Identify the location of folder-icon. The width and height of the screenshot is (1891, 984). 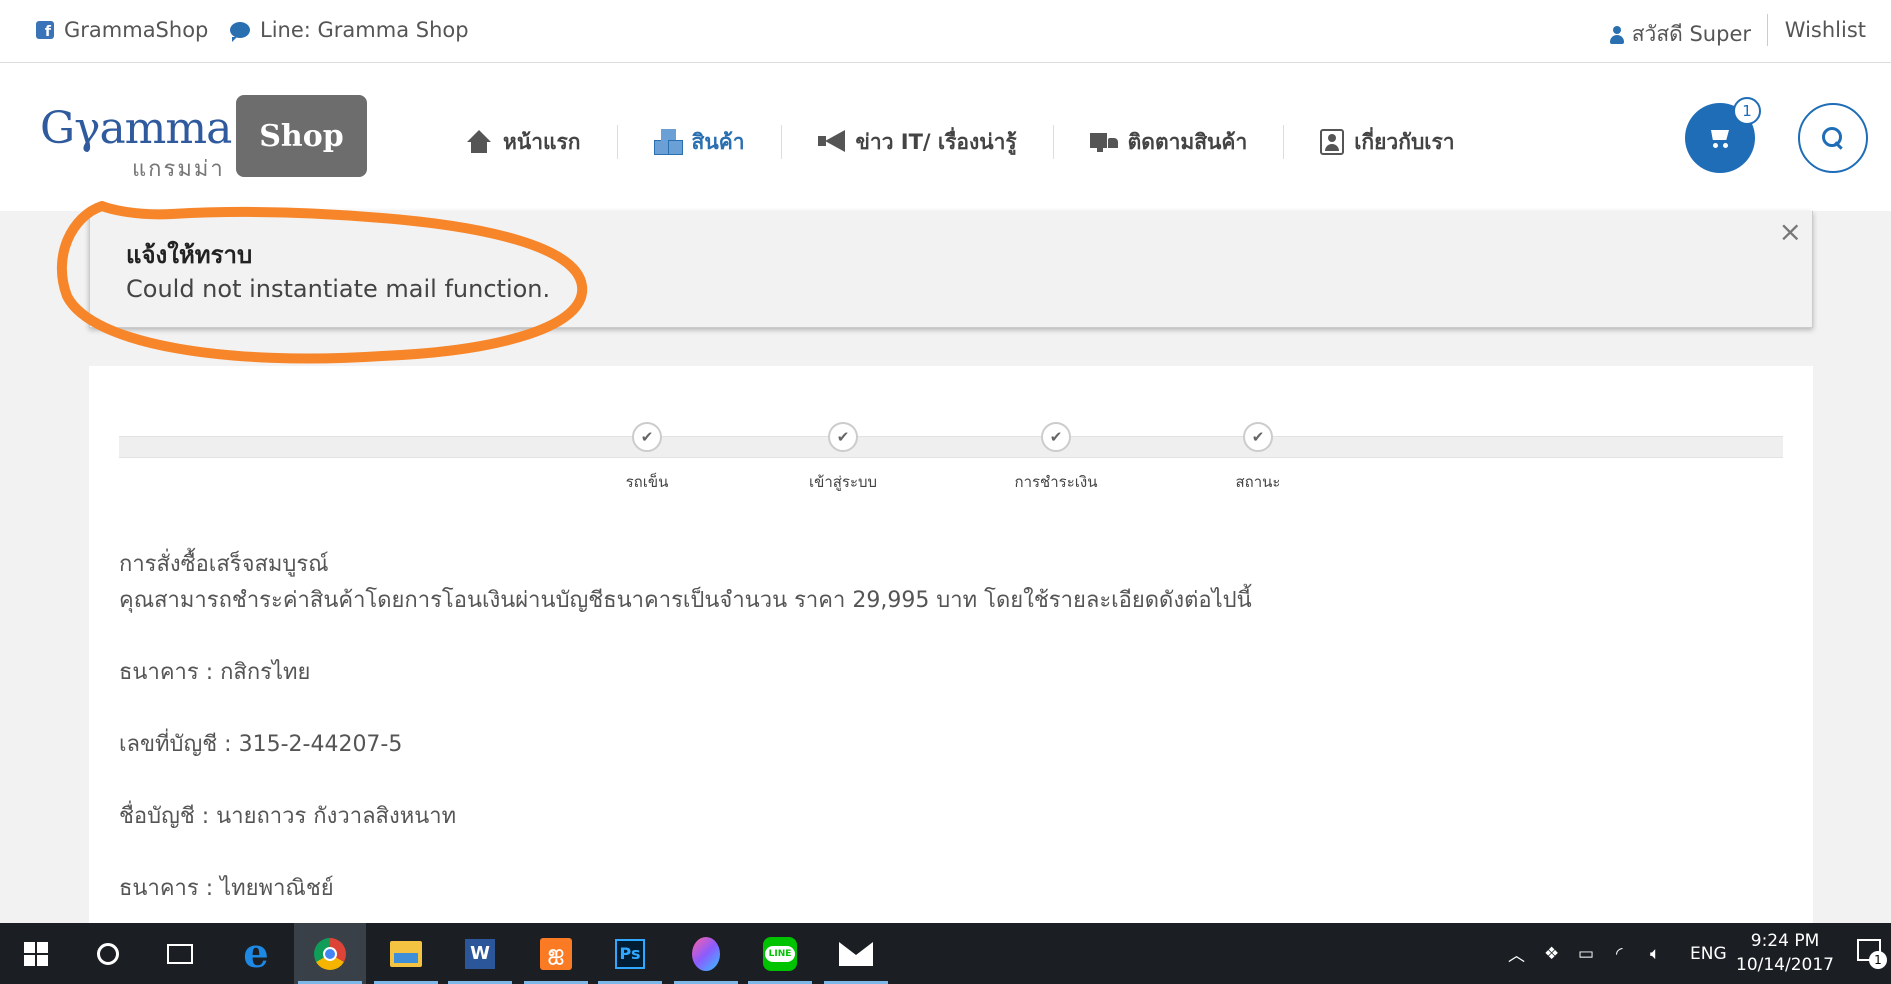
(406, 953).